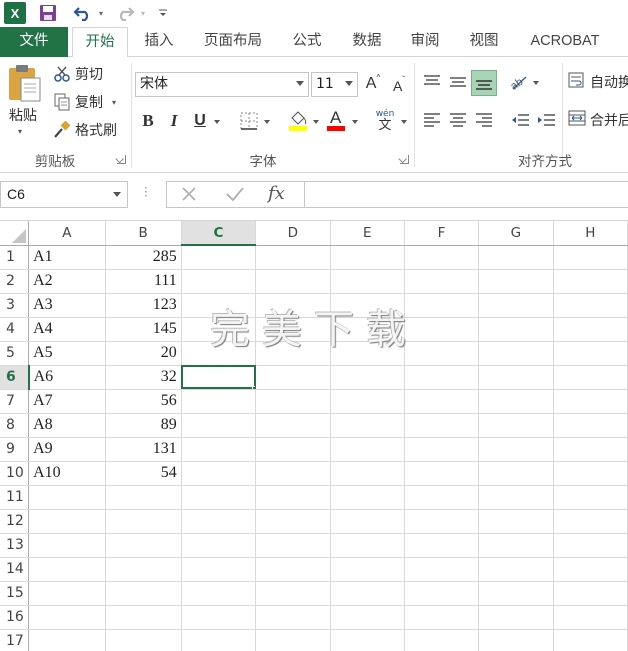 The image size is (628, 651). What do you see at coordinates (174, 121) in the screenshot?
I see `italic-button: I` at bounding box center [174, 121].